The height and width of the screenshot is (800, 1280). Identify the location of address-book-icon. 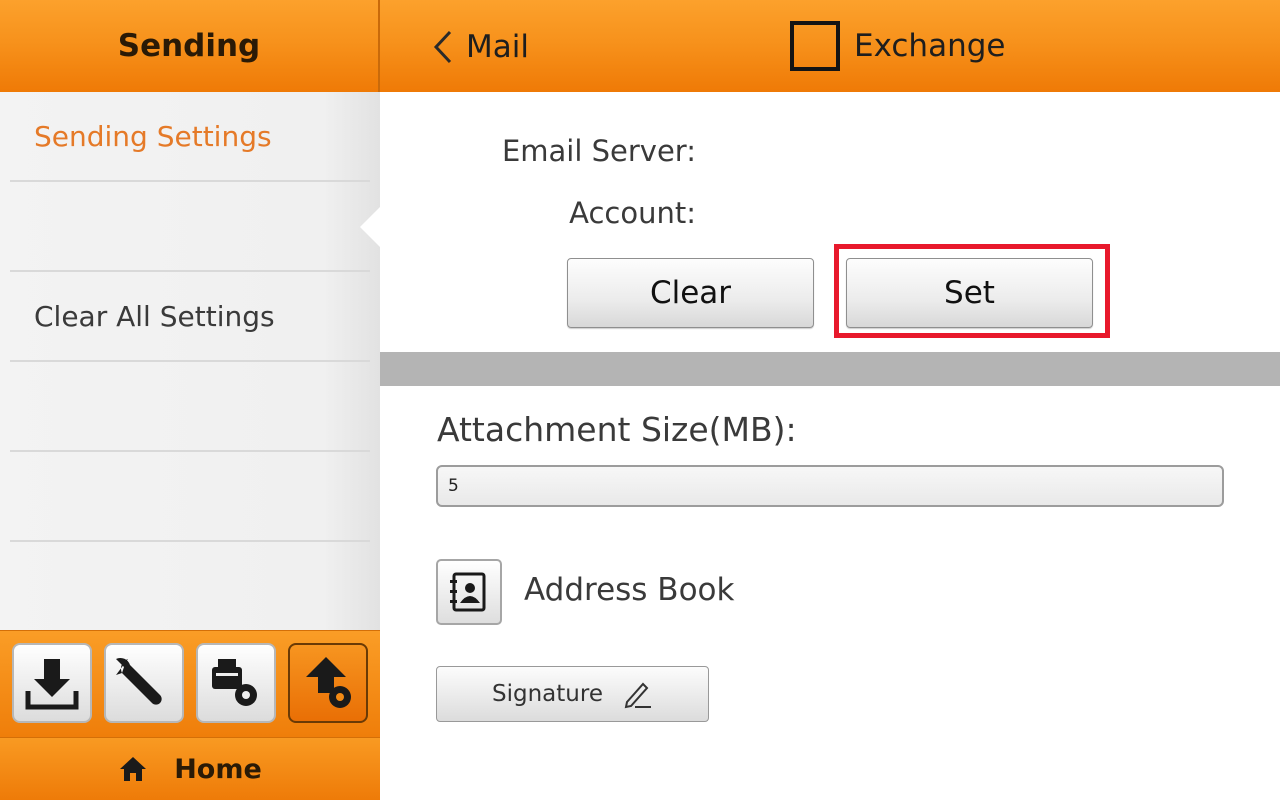
(468, 592).